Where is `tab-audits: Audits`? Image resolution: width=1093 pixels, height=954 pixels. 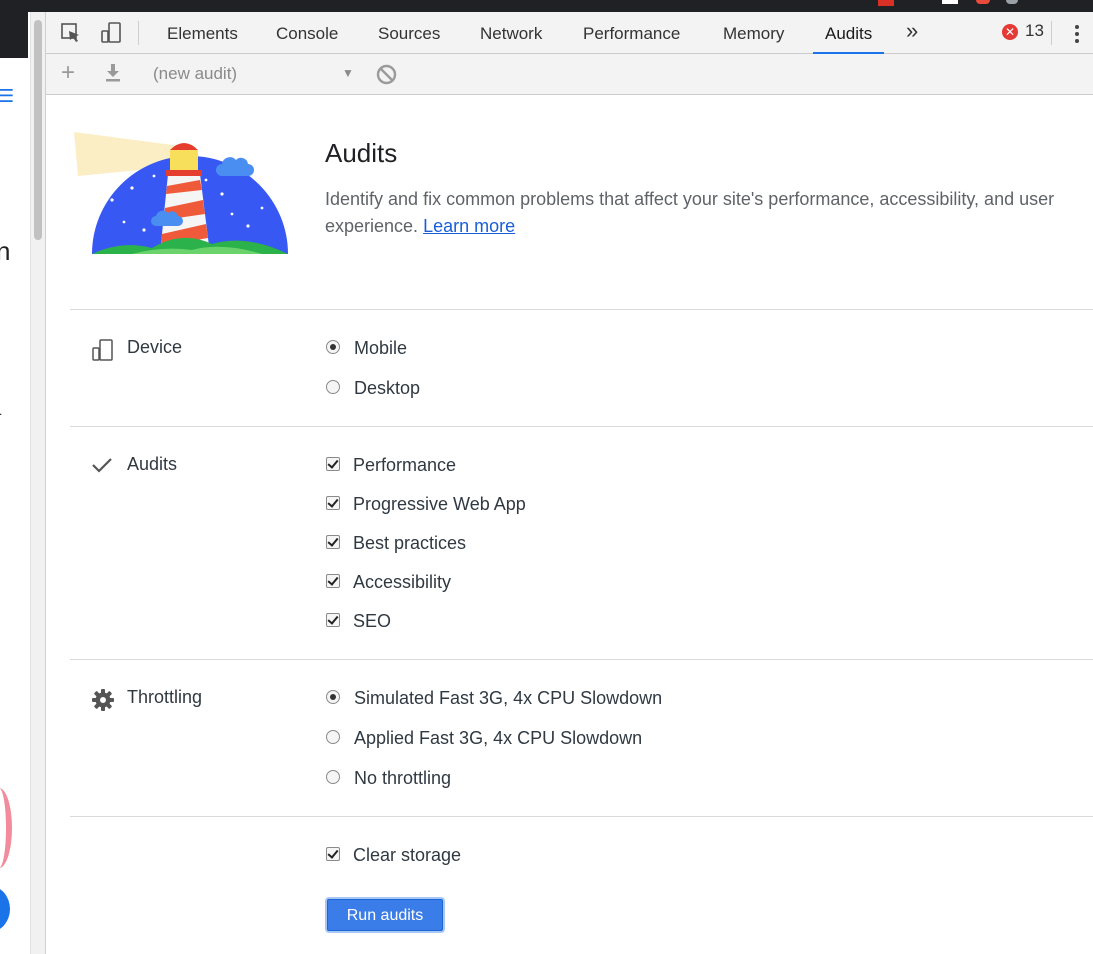
tab-audits: Audits is located at coordinates (848, 33).